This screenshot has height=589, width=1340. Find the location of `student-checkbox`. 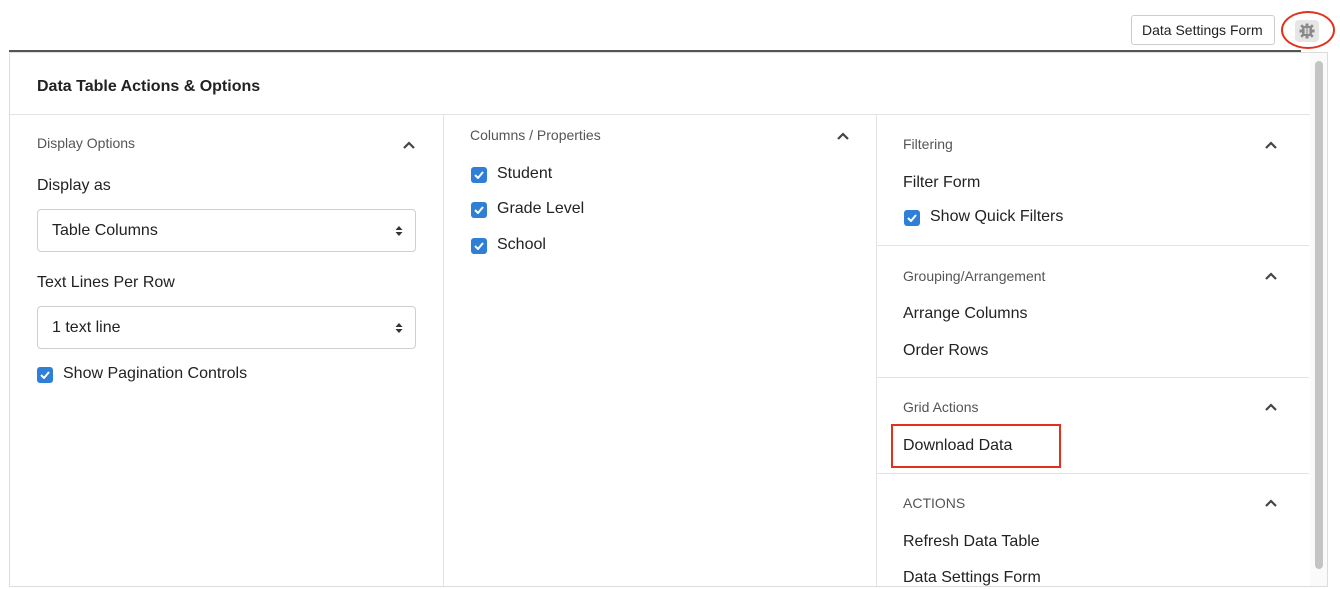

student-checkbox is located at coordinates (479, 175).